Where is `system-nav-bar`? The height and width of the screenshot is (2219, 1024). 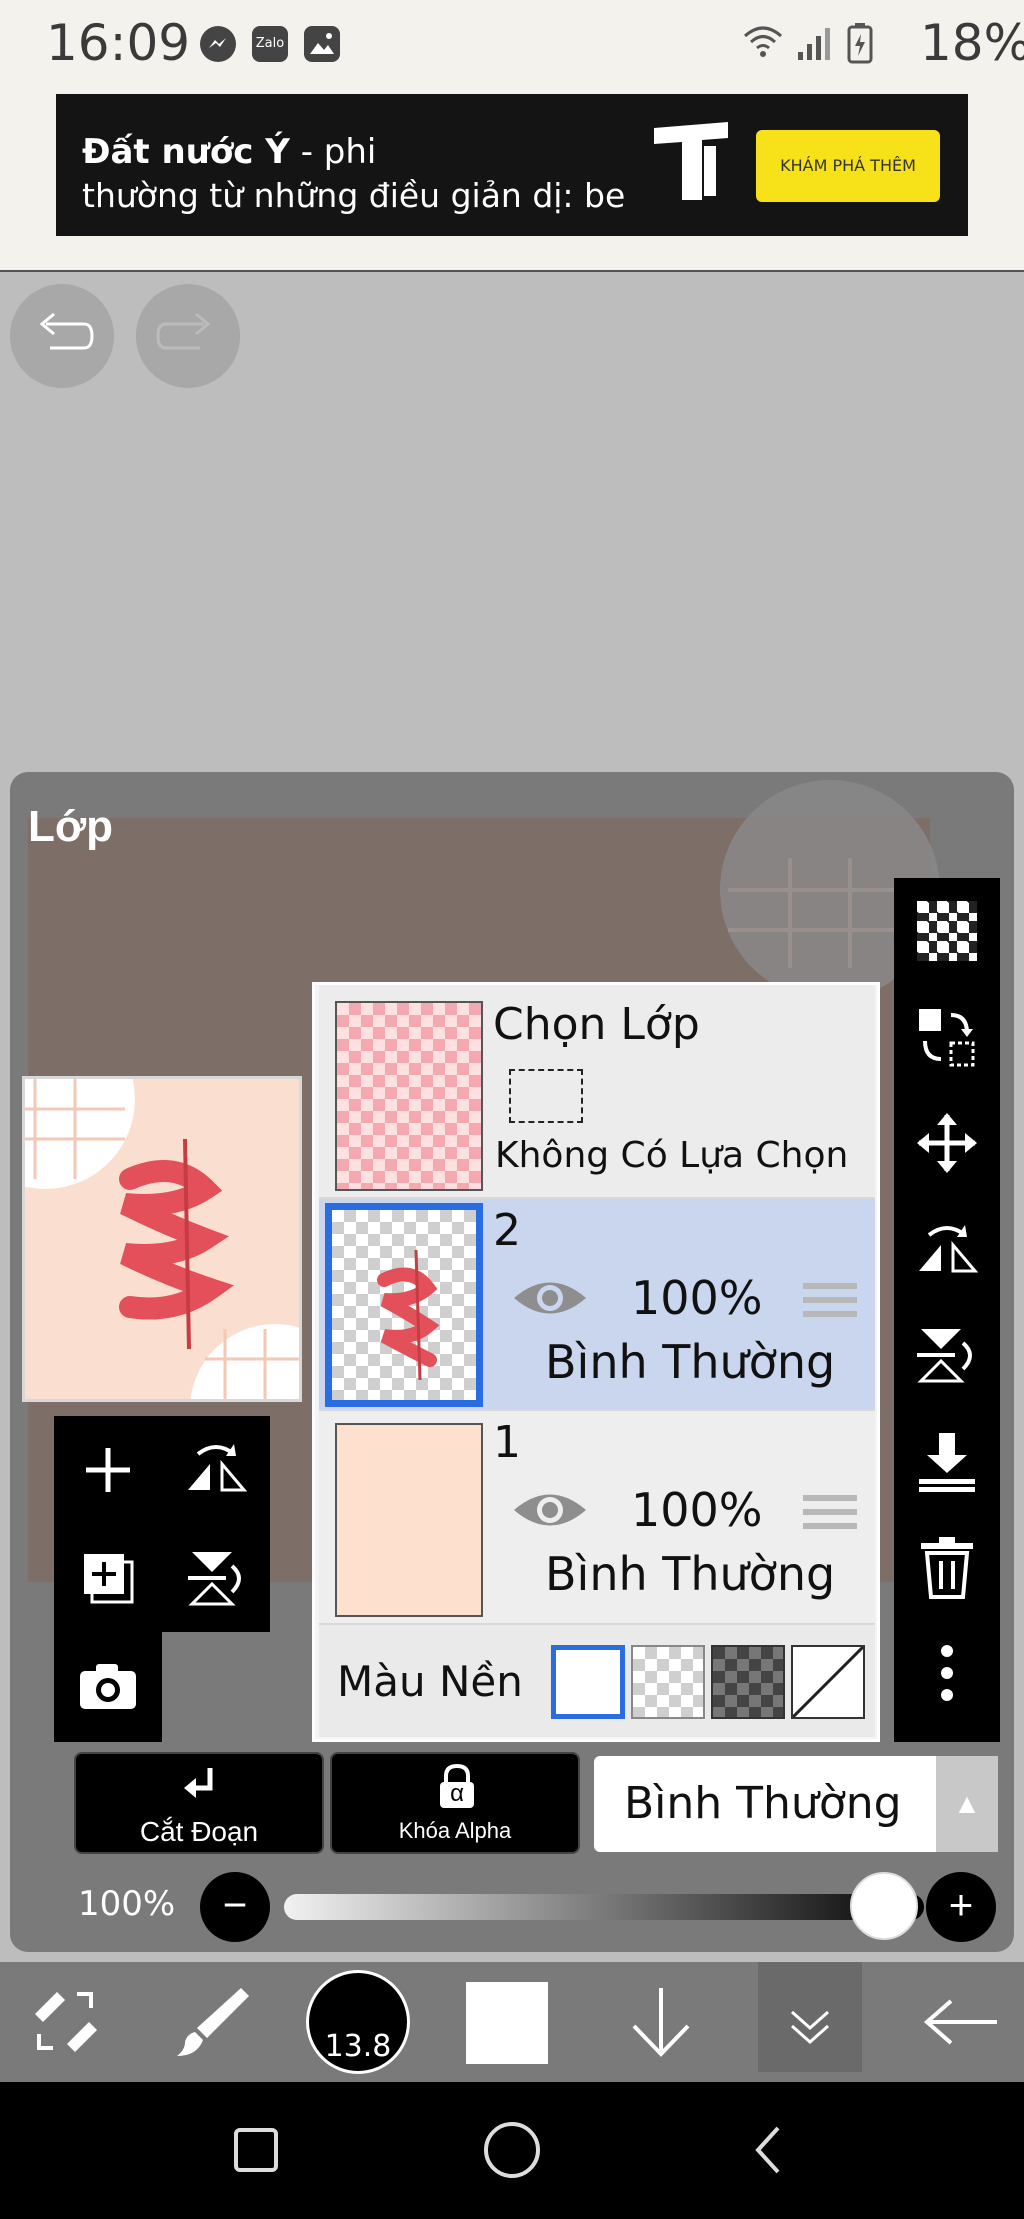
system-nav-bar is located at coordinates (512, 2150).